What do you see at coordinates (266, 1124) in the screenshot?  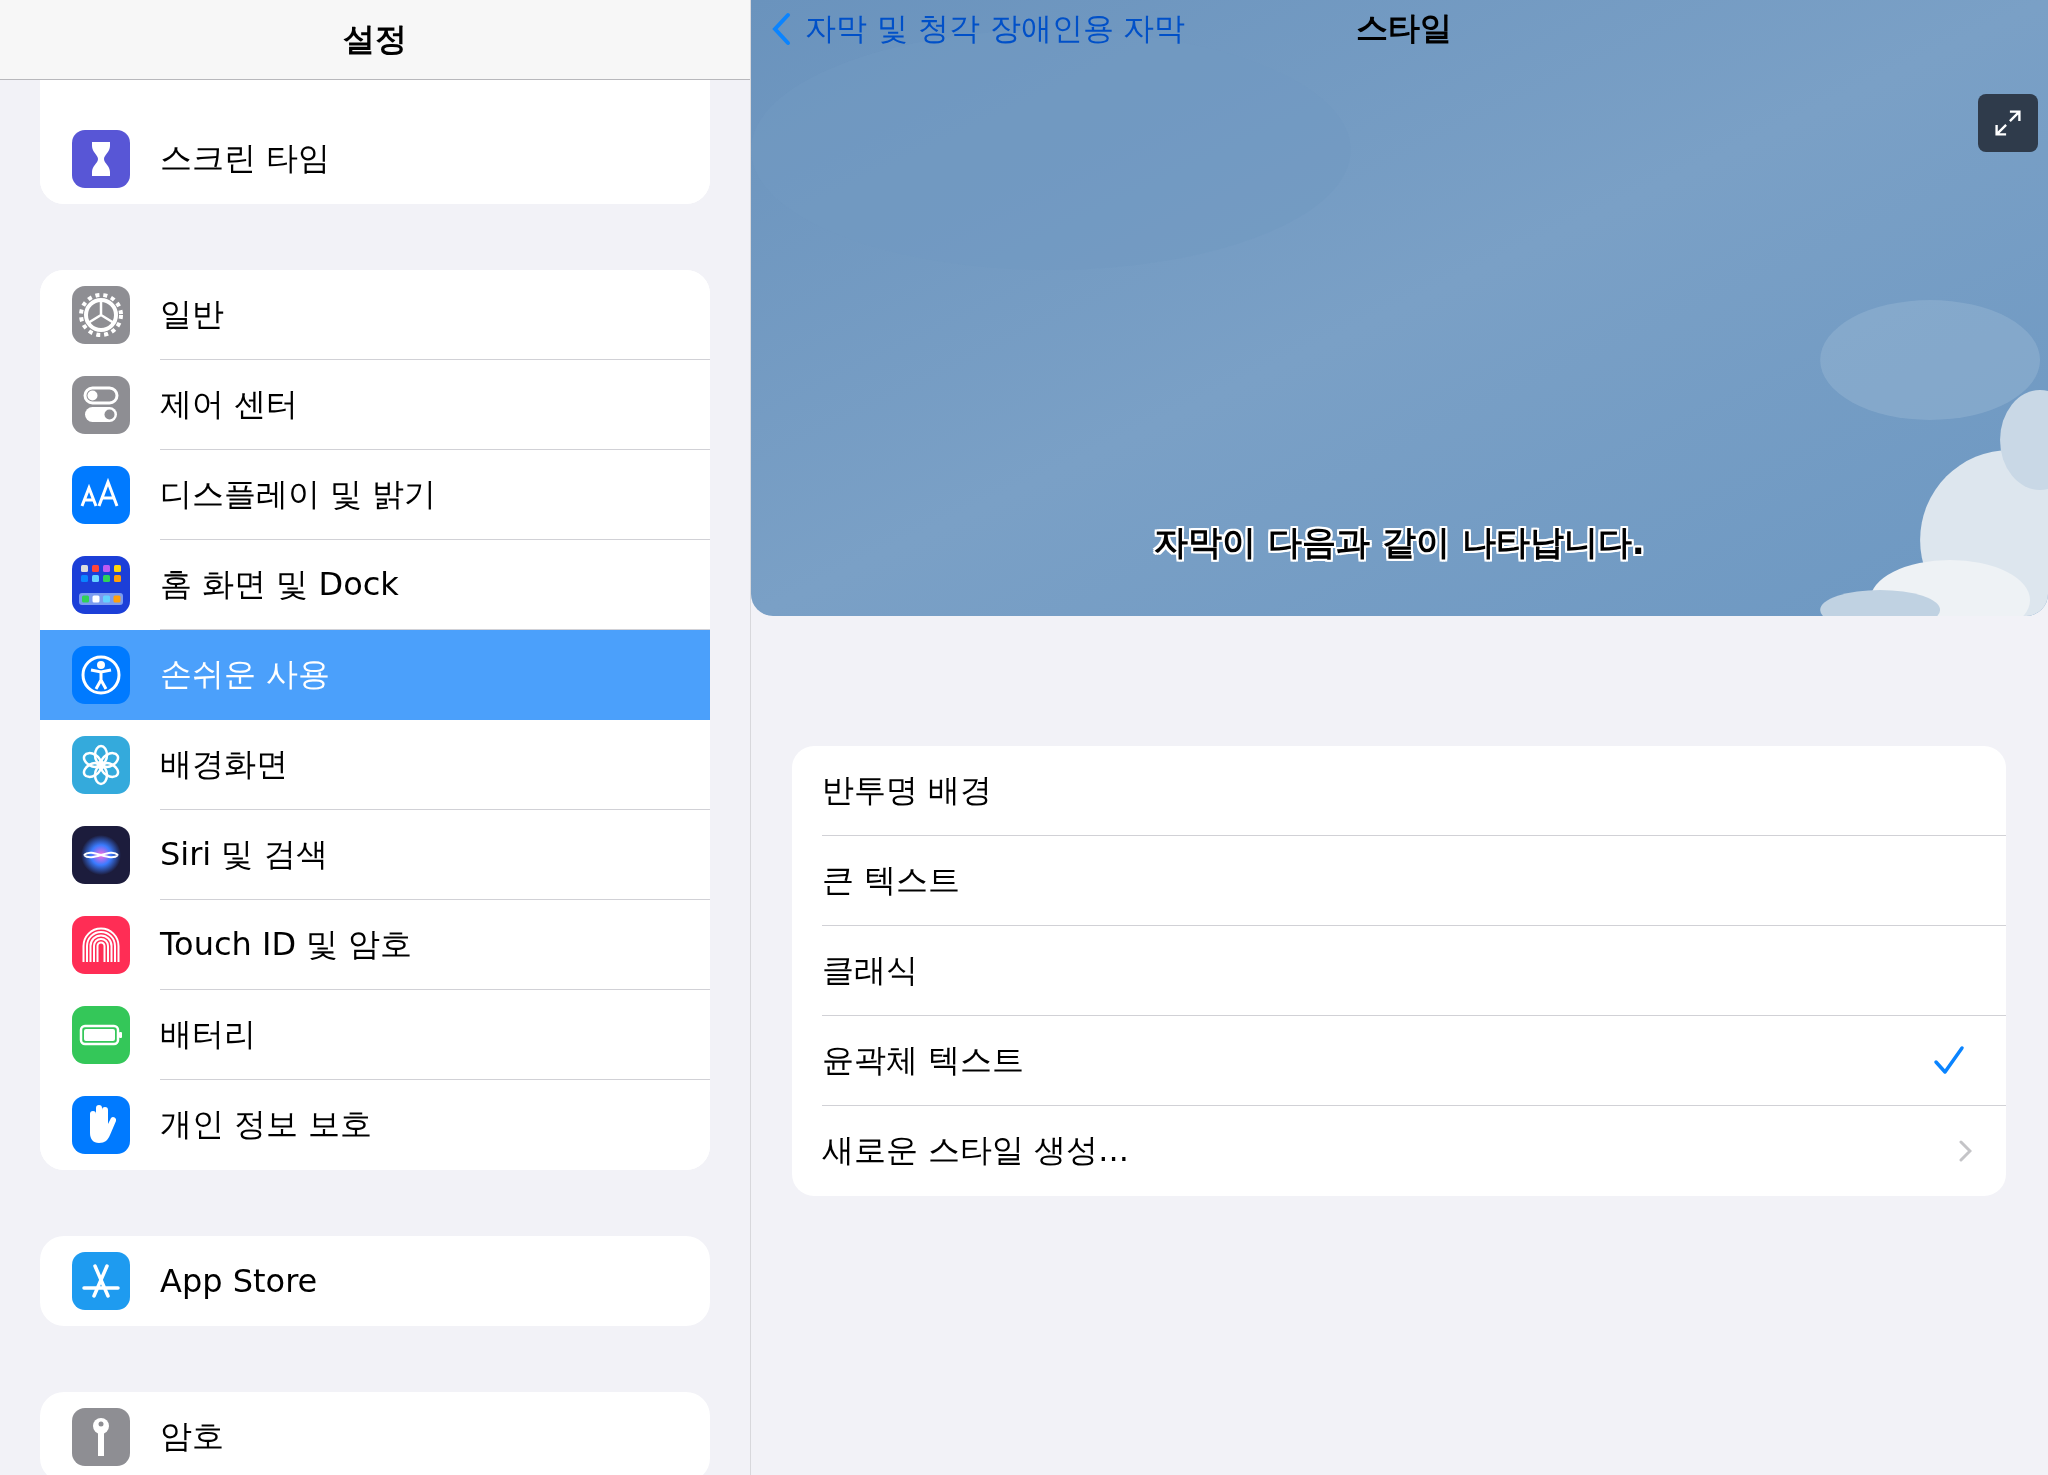 I see `sidebar-label: 개인 정보 보호` at bounding box center [266, 1124].